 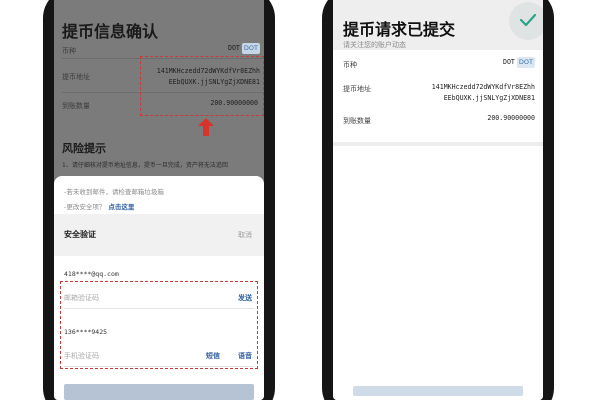 I want to click on address-line-1: 141MKHczedd72dWYKdfVr8EZhh, so click(x=483, y=87).